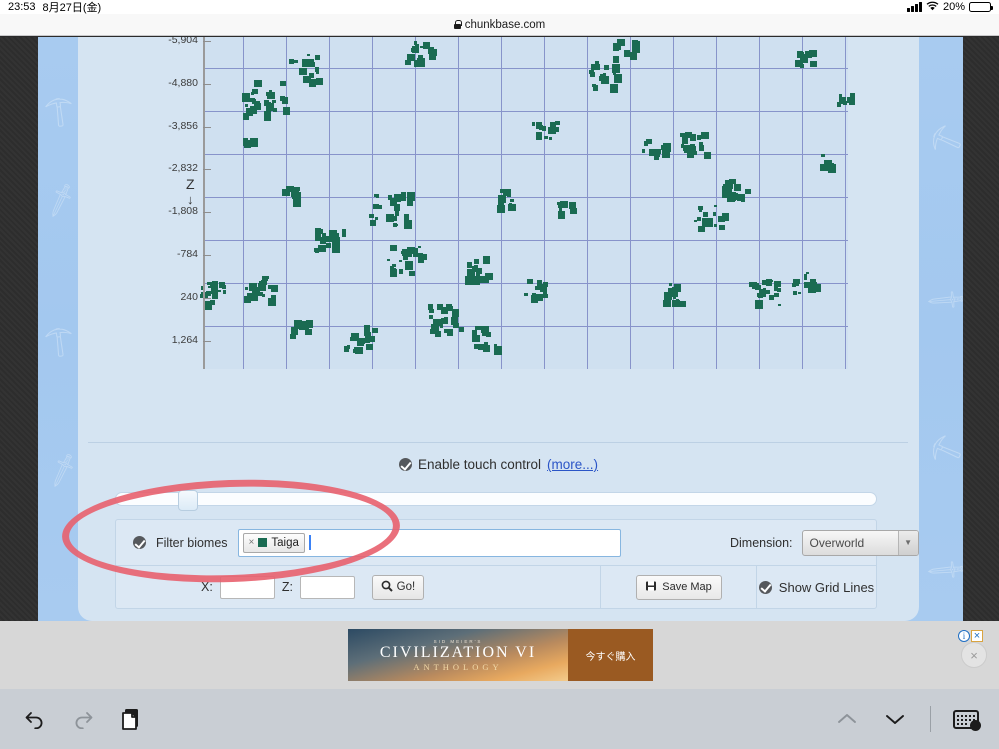  Describe the element at coordinates (83, 719) in the screenshot. I see `redo-arrow-icon` at that location.